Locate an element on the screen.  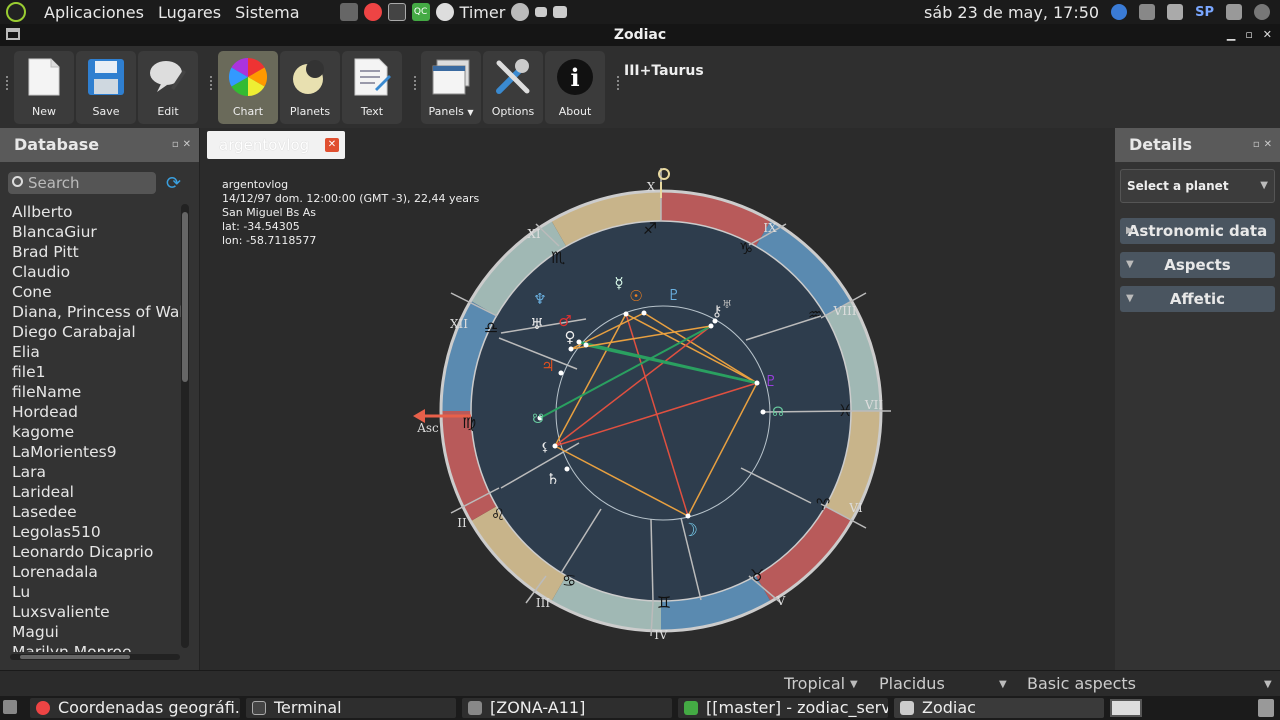
section-aspects: ▼ Aspects is located at coordinates (1197, 265).